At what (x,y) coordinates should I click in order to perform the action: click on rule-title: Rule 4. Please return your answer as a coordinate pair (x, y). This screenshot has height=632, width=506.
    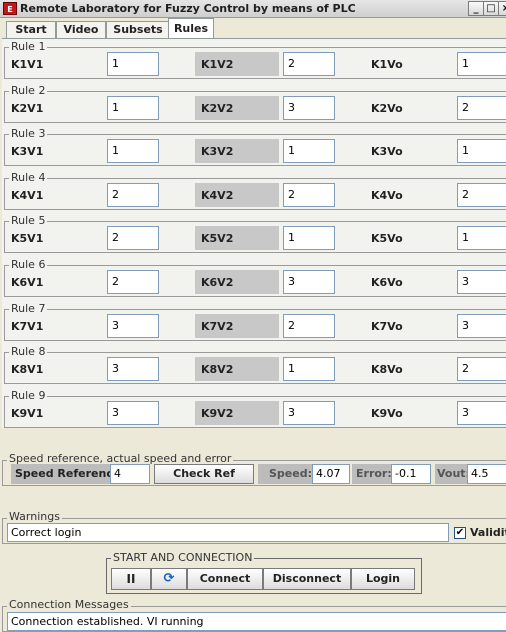
    Looking at the image, I should click on (28, 178).